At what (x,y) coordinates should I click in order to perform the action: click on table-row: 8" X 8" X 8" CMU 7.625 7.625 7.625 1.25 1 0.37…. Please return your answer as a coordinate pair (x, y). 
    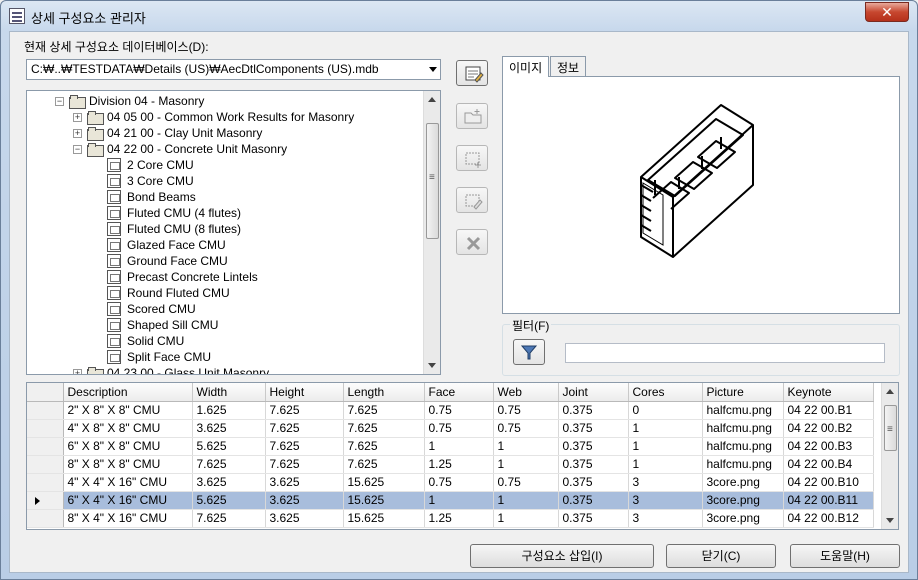
    Looking at the image, I should click on (450, 464).